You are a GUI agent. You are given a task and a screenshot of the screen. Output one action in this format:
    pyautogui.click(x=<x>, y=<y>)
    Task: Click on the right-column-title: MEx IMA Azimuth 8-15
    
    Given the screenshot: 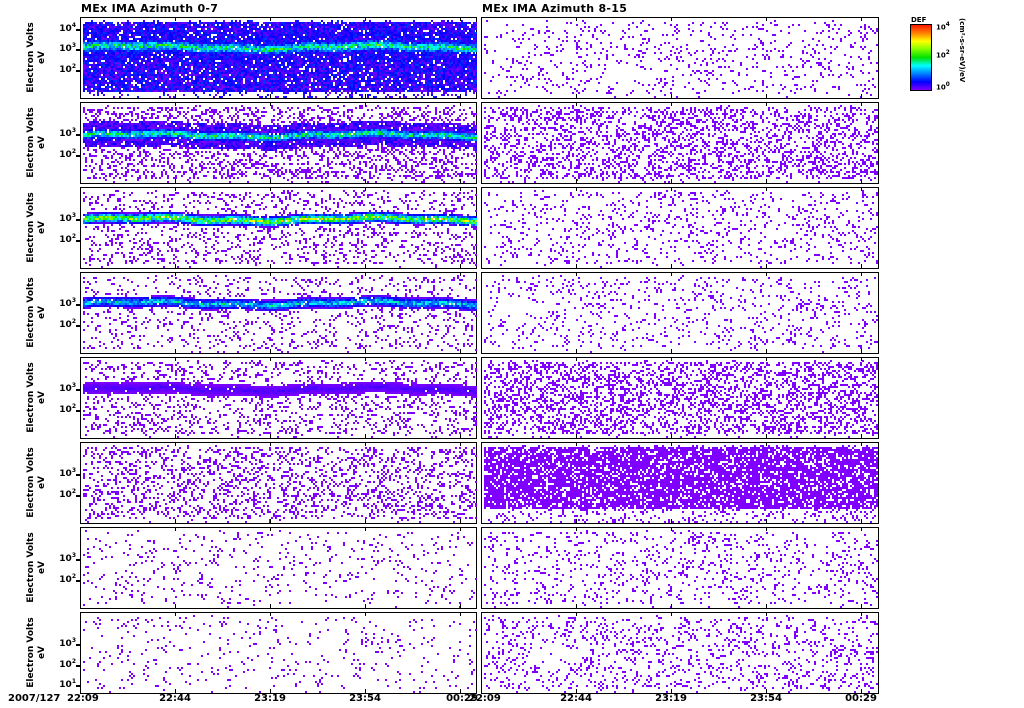 What is the action you would take?
    pyautogui.click(x=555, y=8)
    